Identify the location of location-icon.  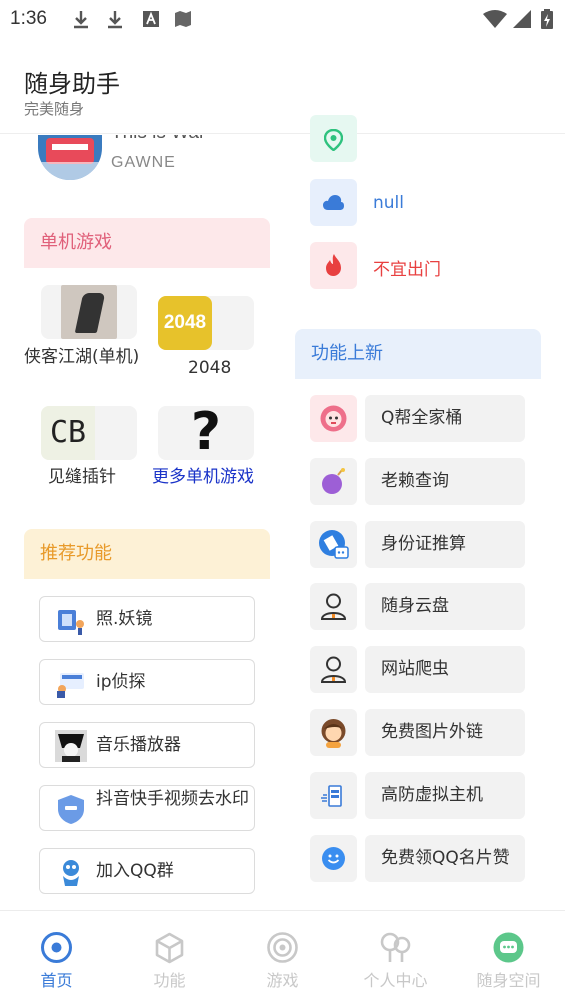
(333, 140).